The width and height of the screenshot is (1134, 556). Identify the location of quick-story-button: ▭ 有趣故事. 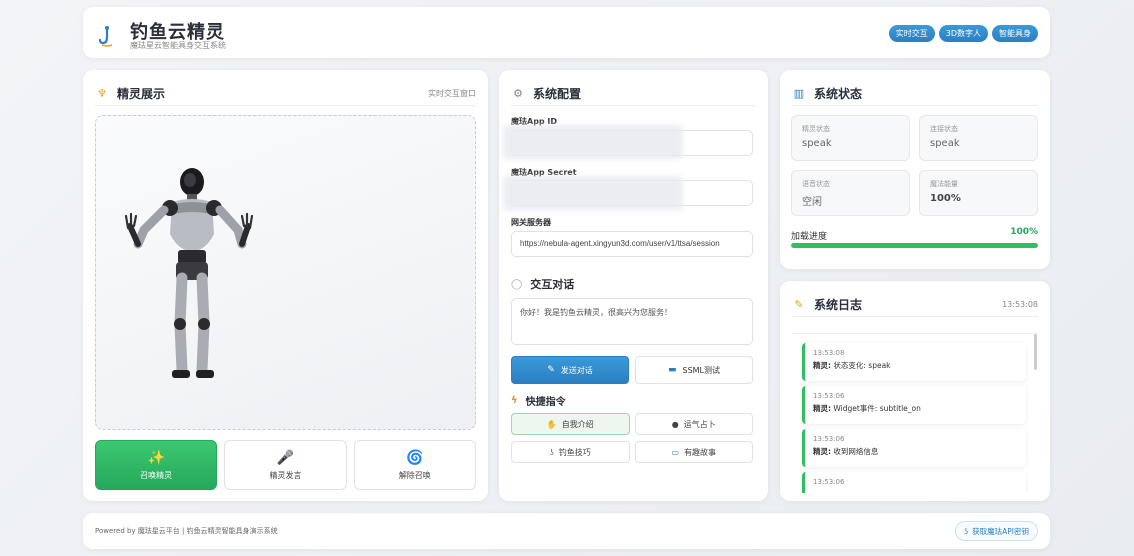
(693, 452).